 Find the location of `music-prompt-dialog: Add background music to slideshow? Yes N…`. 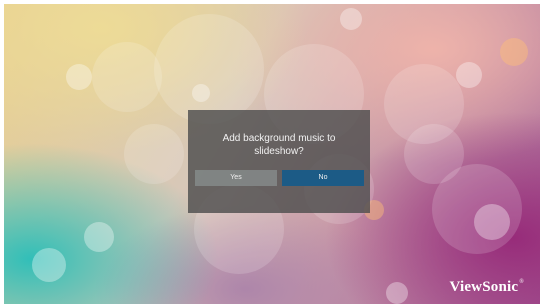

music-prompt-dialog: Add background music to slideshow? Yes N… is located at coordinates (279, 161).